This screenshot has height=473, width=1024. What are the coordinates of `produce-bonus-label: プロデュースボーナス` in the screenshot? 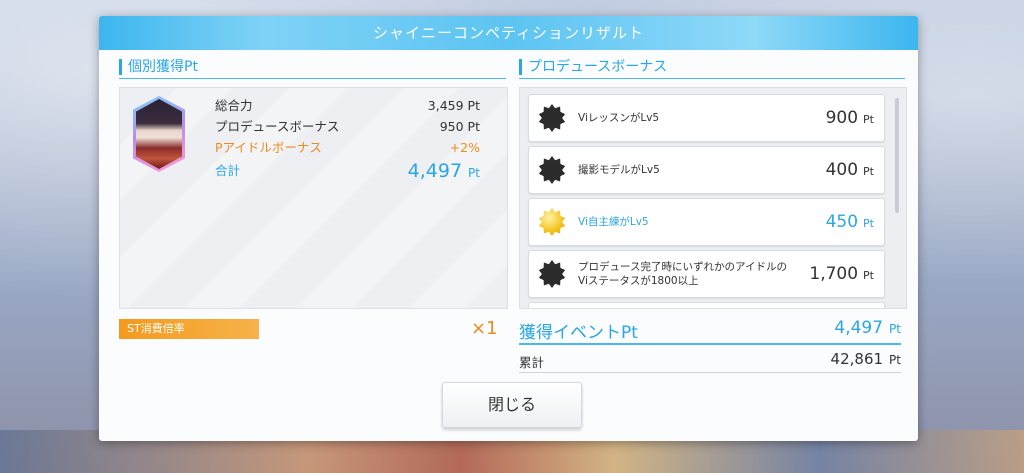 It's located at (277, 126).